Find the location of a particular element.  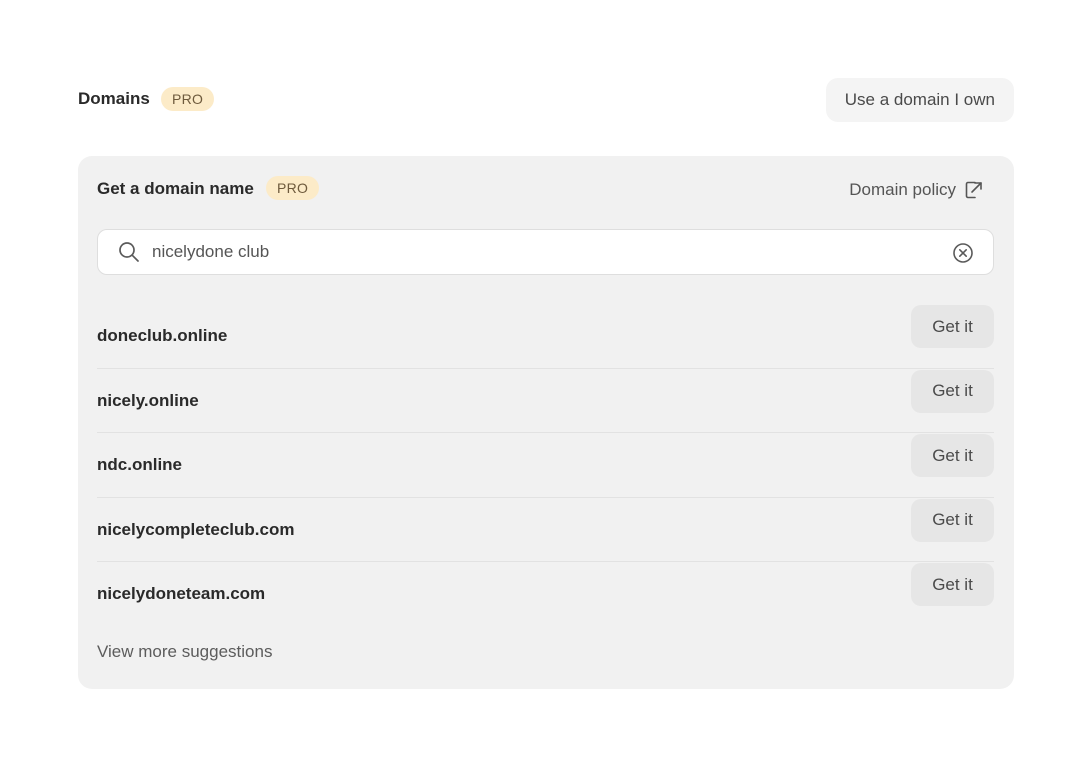

clear-icon is located at coordinates (963, 255).